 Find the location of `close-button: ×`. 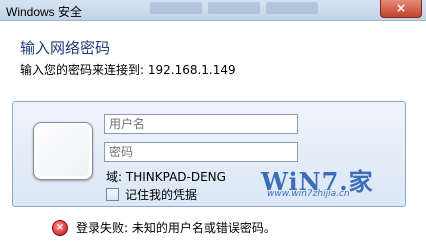

close-button: × is located at coordinates (401, 9).